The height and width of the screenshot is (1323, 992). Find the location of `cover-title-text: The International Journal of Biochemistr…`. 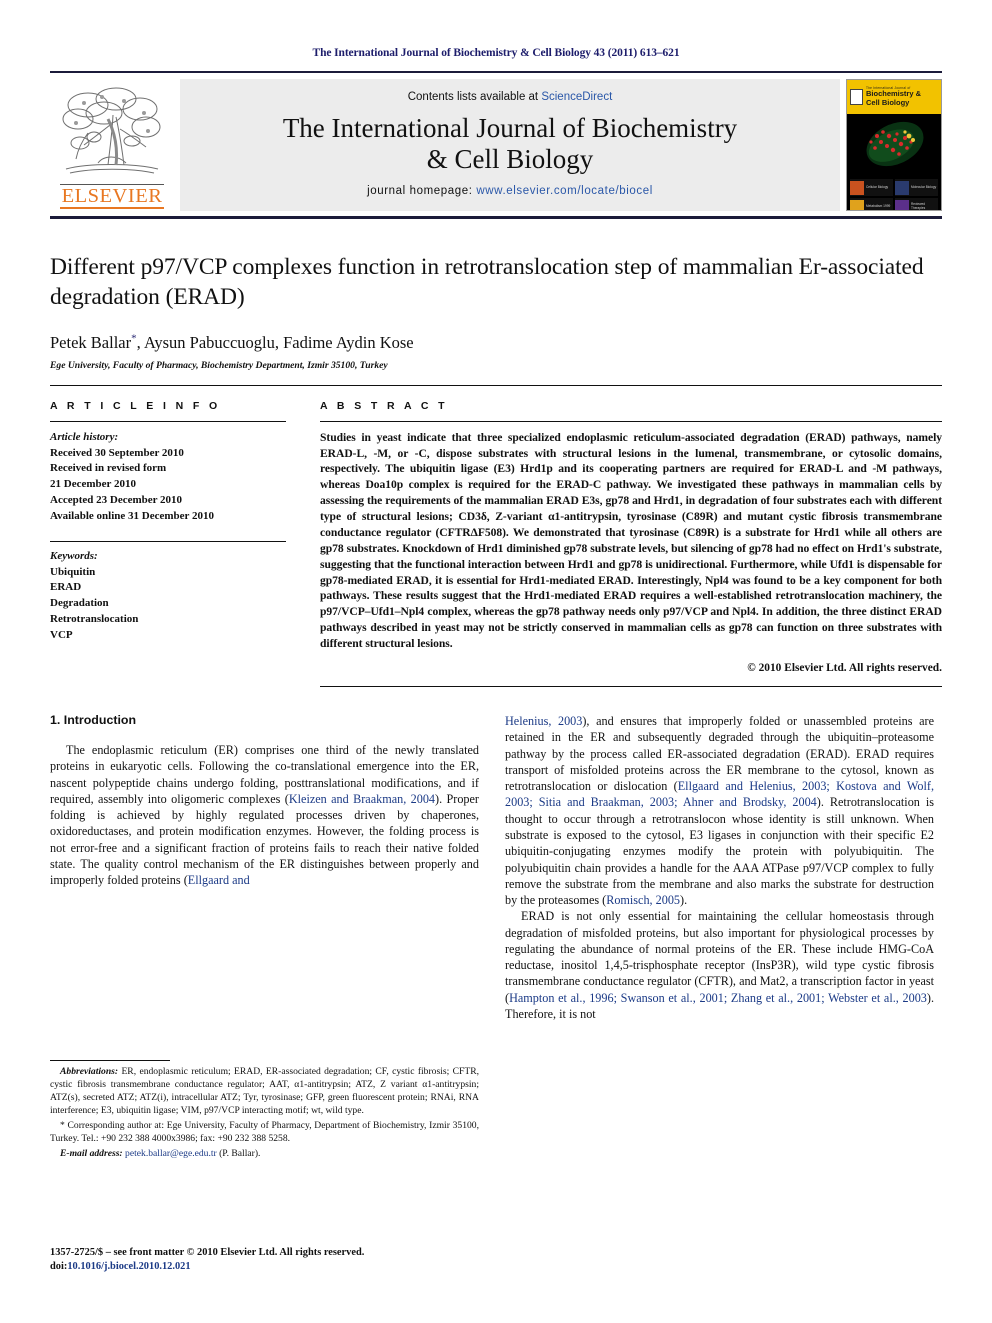

cover-title-text: The International Journal of Biochemistr… is located at coordinates (893, 97).